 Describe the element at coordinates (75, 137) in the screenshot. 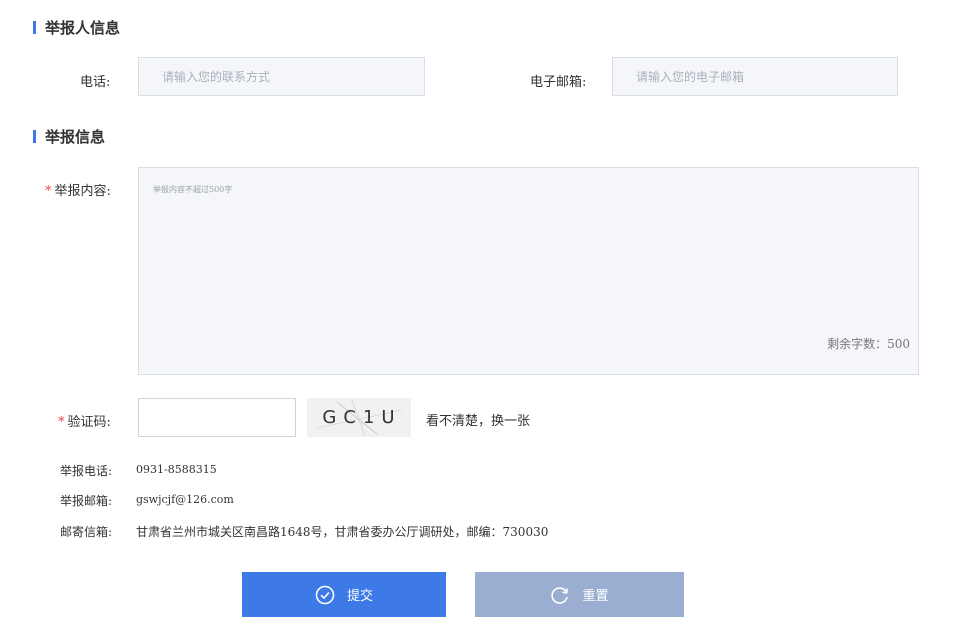

I see `report-section-title-text: 举报信息` at that location.